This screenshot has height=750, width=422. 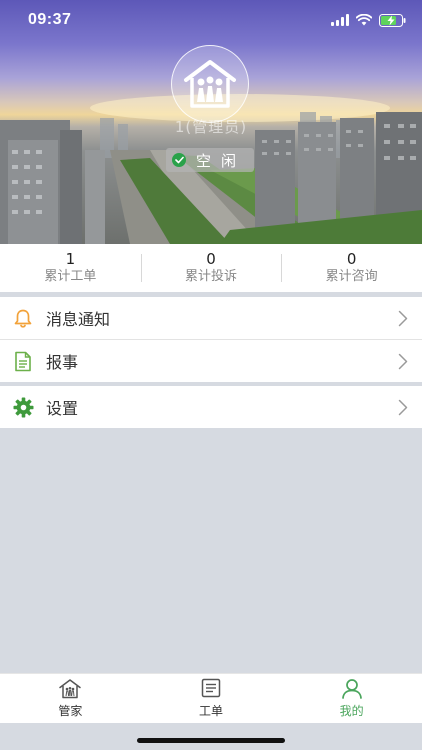 What do you see at coordinates (70, 688) in the screenshot?
I see `house-icon` at bounding box center [70, 688].